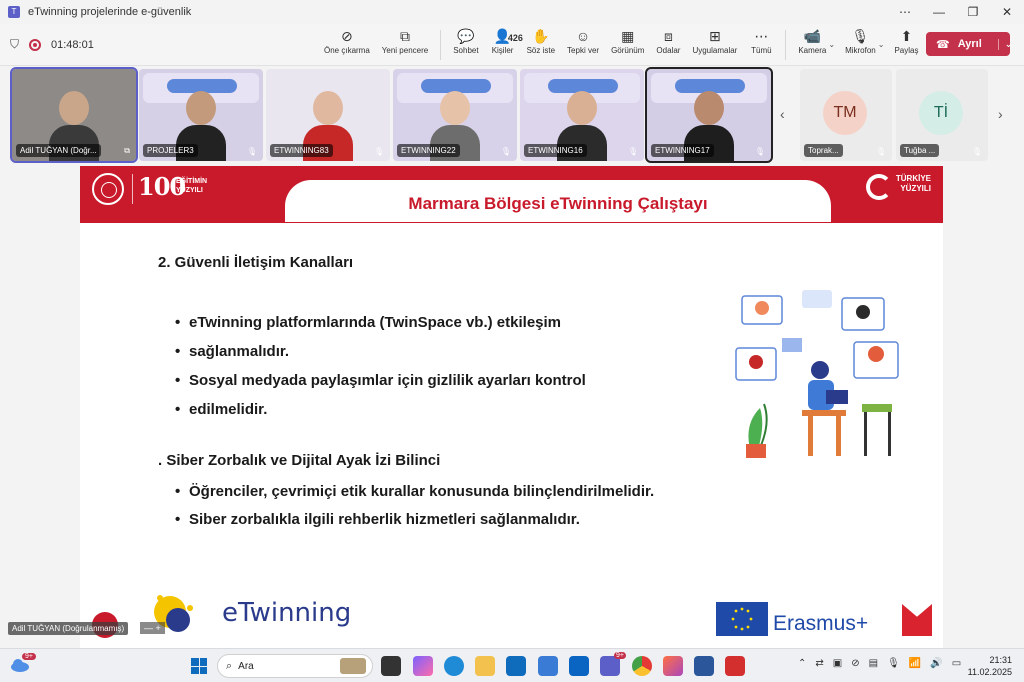 This screenshot has height=682, width=1024. What do you see at coordinates (943, 44) in the screenshot?
I see `phone-hangup-icon: ☎` at bounding box center [943, 44].